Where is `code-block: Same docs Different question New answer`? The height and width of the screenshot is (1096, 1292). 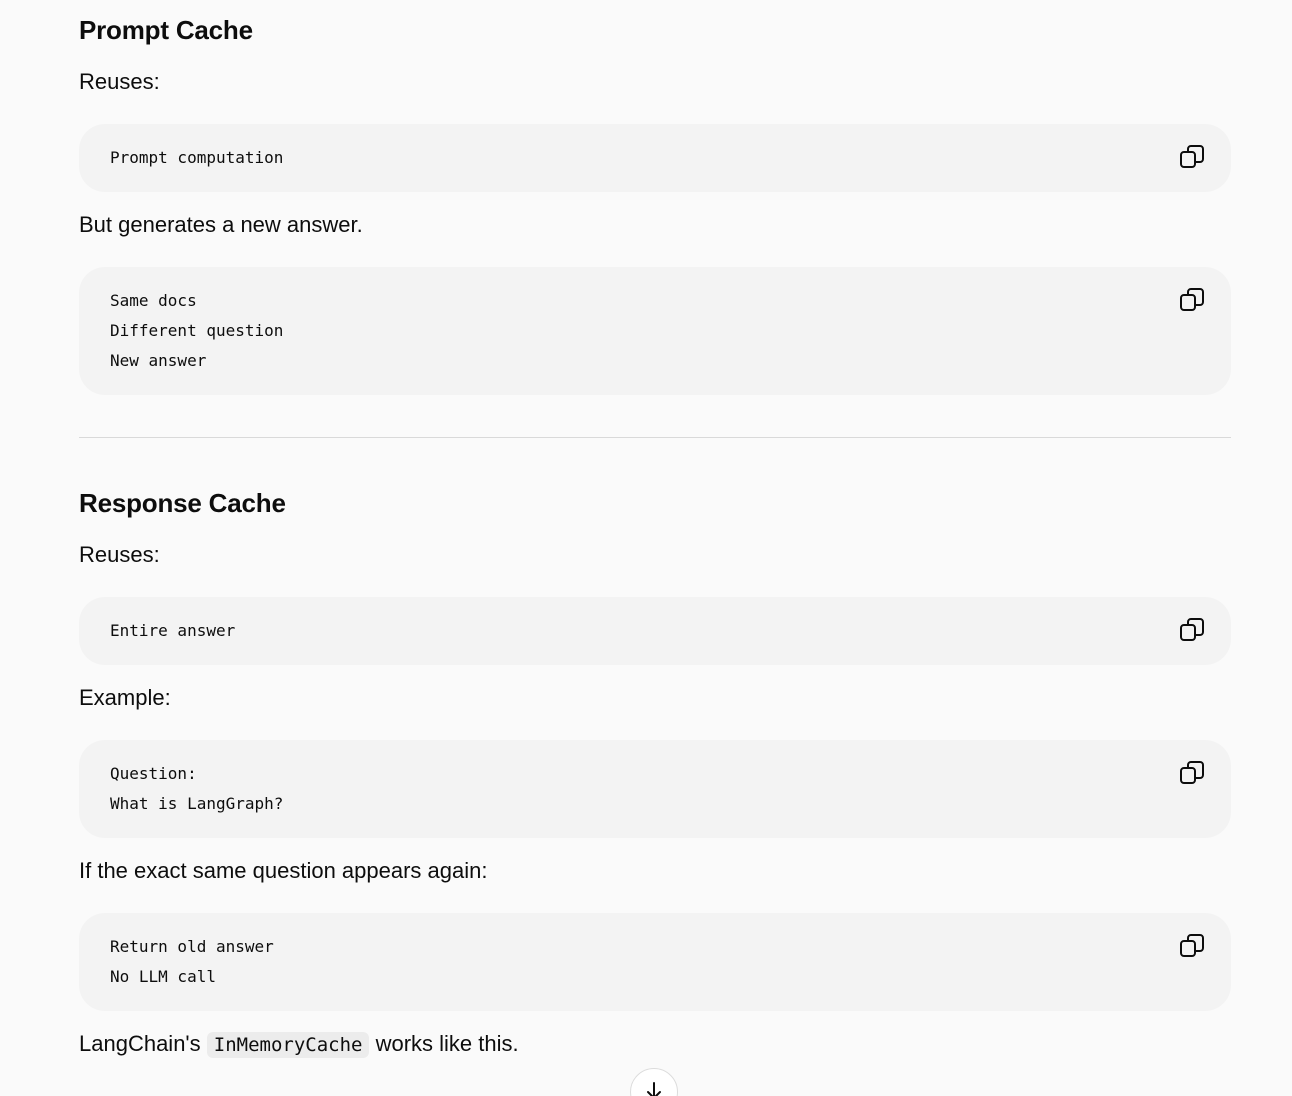 code-block: Same docs Different question New answer is located at coordinates (655, 331).